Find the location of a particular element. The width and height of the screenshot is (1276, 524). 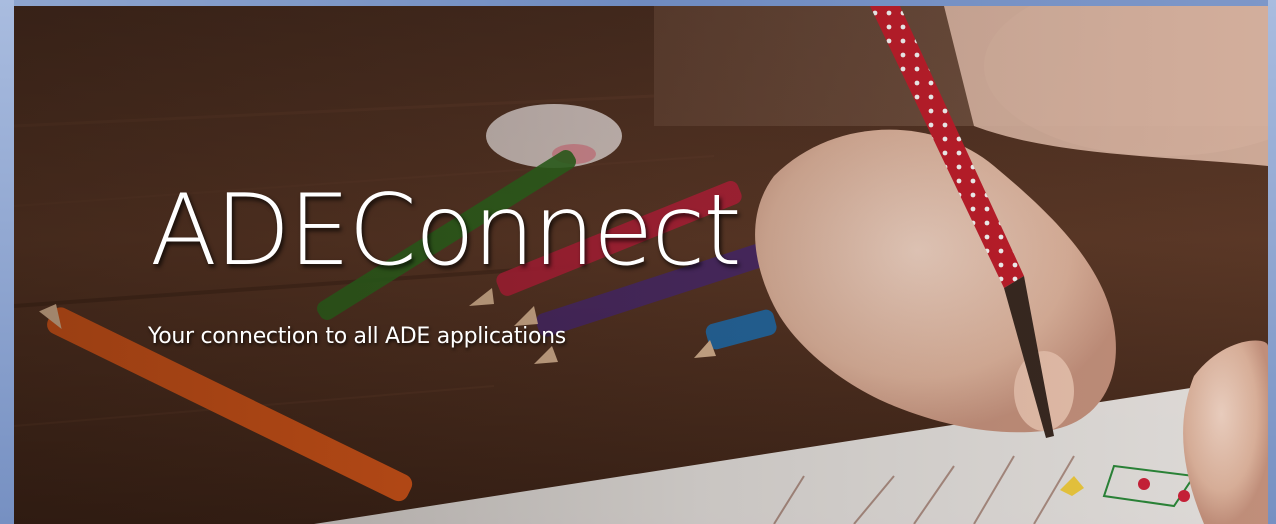

hero-title: ADEConnect is located at coordinates (446, 231).